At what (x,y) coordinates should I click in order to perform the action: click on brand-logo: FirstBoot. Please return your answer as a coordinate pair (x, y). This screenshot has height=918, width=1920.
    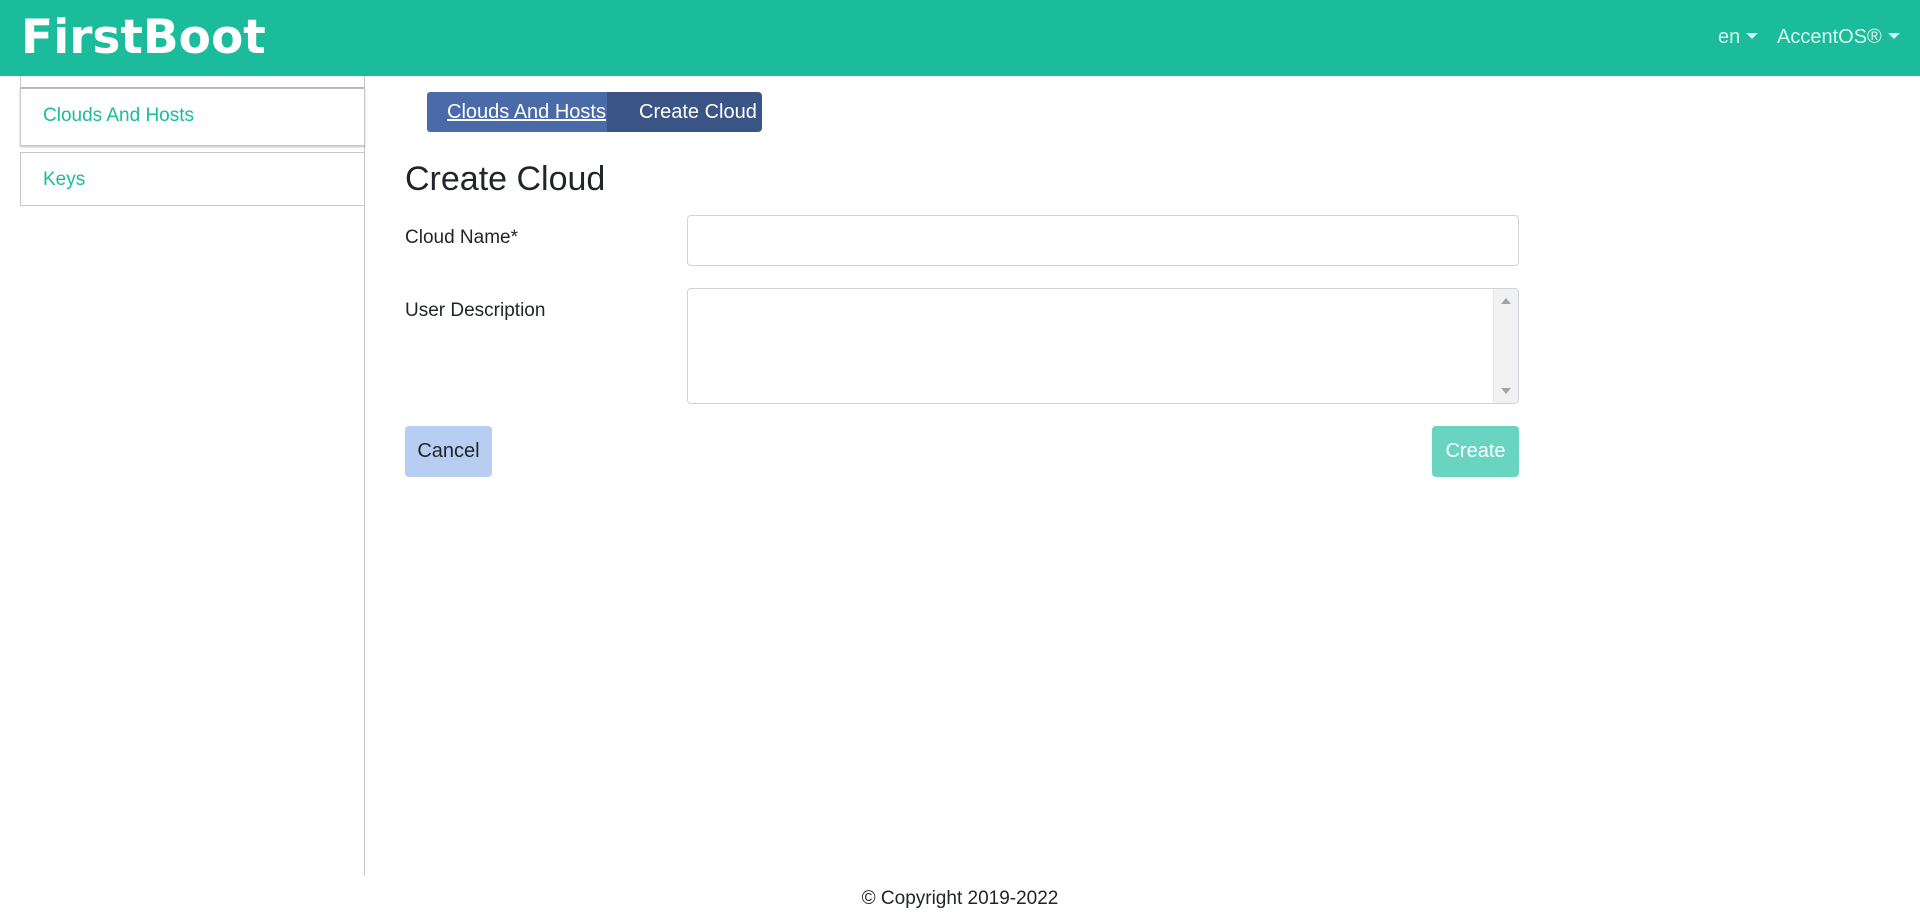
    Looking at the image, I should click on (143, 38).